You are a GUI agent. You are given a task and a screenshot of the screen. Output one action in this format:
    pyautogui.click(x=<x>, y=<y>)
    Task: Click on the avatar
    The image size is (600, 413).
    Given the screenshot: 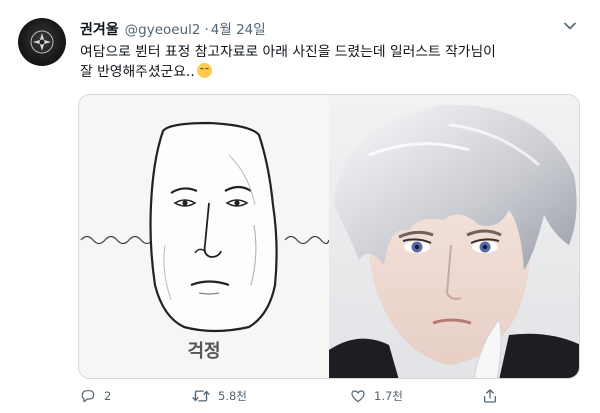 What is the action you would take?
    pyautogui.click(x=42, y=42)
    